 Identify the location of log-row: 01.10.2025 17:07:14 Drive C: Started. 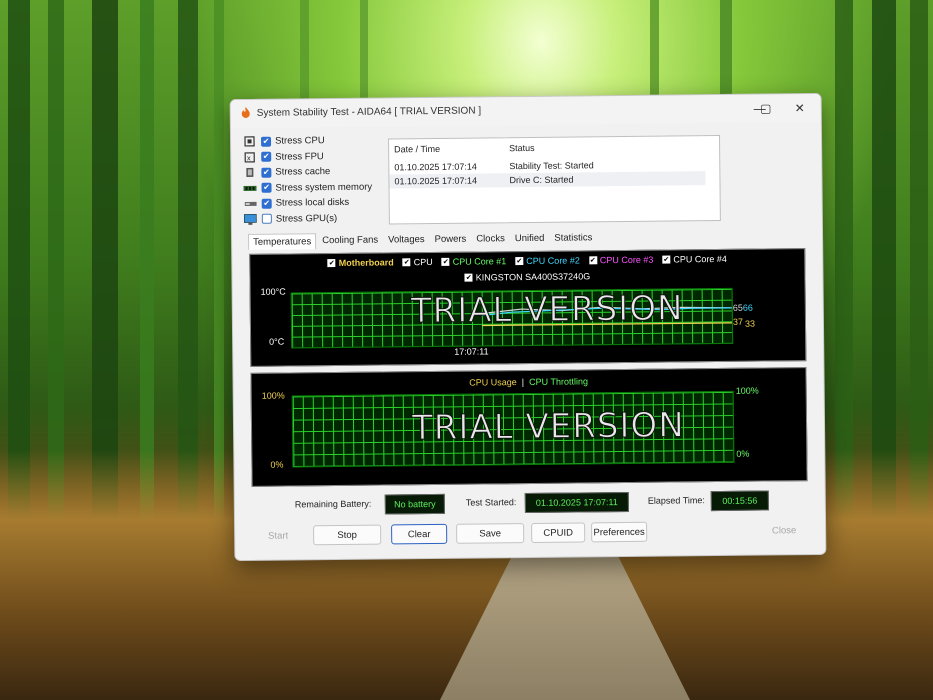
(547, 180).